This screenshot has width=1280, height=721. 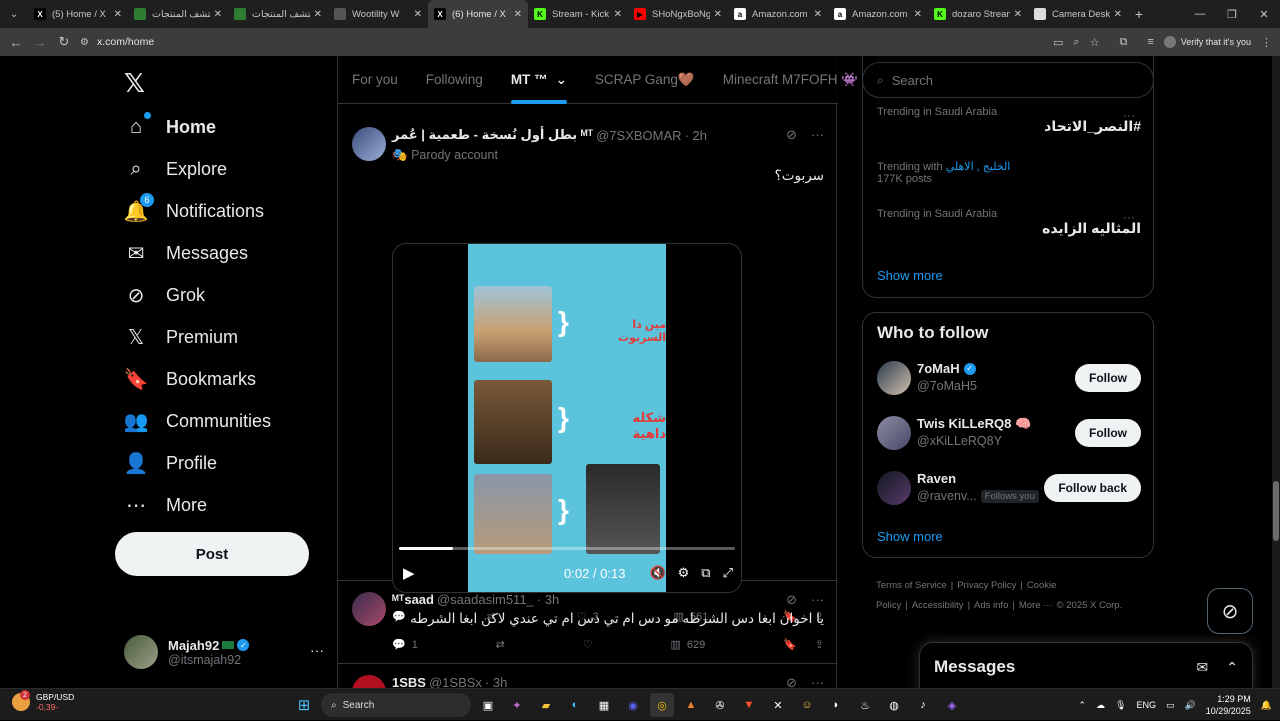 I want to click on follow-button: Follow, so click(x=1108, y=433).